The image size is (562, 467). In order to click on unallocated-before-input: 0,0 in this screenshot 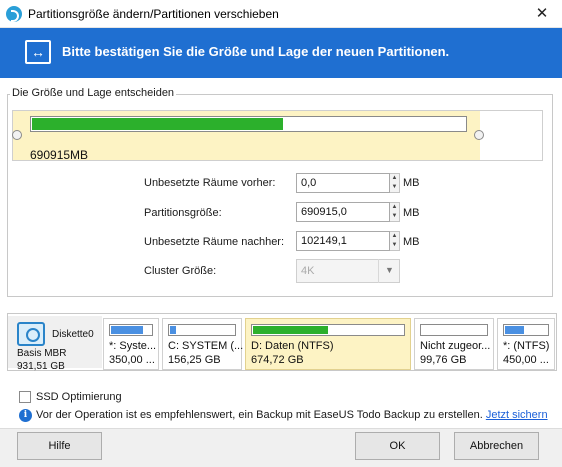, I will do `click(343, 183)`.